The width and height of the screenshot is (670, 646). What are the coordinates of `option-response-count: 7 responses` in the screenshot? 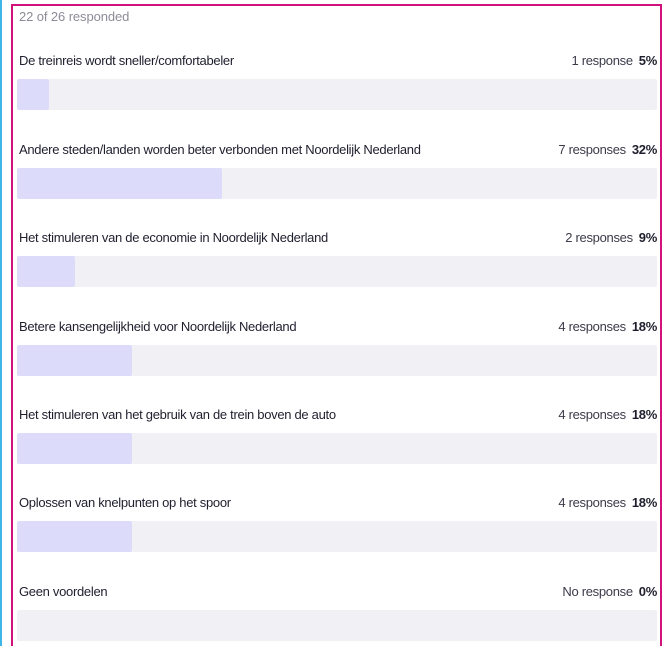 It's located at (592, 149).